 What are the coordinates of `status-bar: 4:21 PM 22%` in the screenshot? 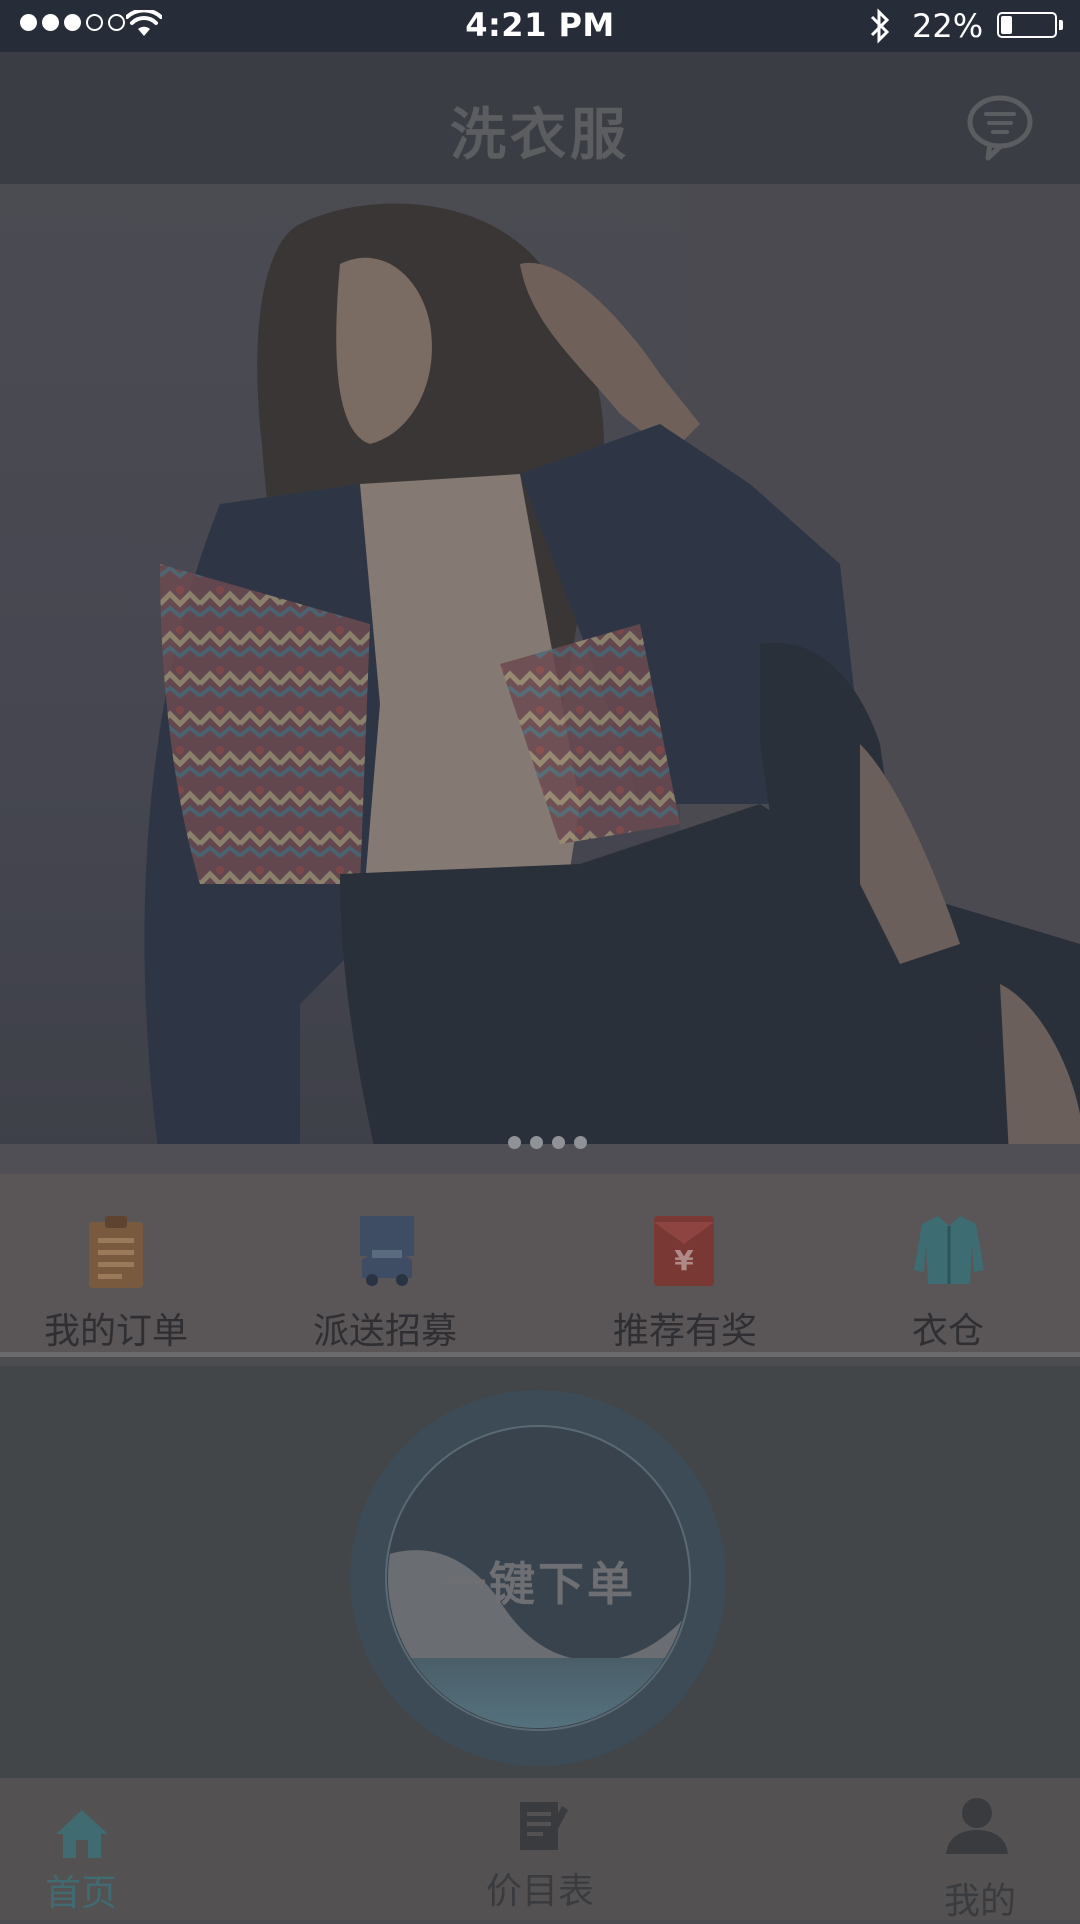 It's located at (540, 26).